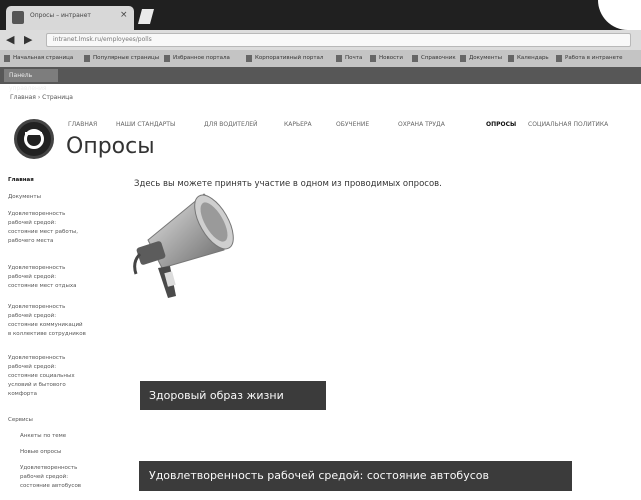 The height and width of the screenshot is (500, 641). I want to click on url-text: intranet.lmsk.ru/employees/polls, so click(102, 39).